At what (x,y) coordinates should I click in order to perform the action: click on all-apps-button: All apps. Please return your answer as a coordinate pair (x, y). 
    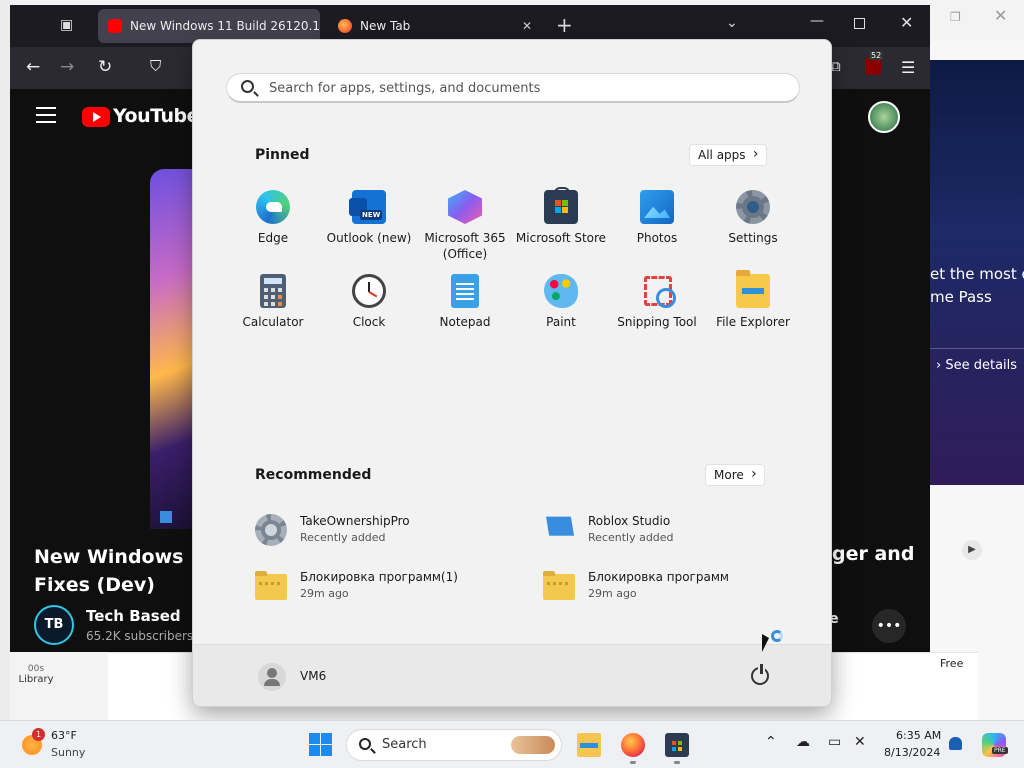
    Looking at the image, I should click on (728, 155).